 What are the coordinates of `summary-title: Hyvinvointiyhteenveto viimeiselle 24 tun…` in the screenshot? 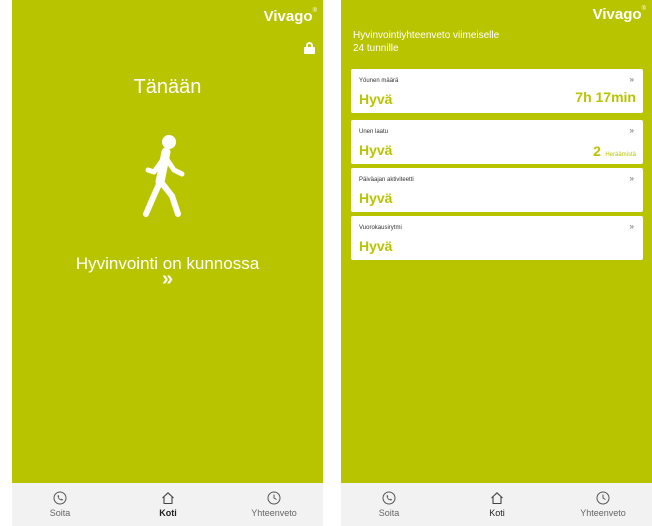 It's located at (426, 42).